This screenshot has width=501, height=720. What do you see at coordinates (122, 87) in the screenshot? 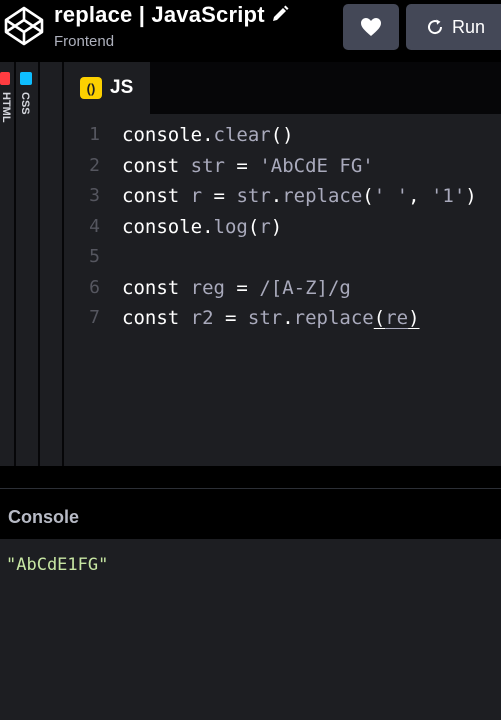
I see `js-editor-label: JS` at bounding box center [122, 87].